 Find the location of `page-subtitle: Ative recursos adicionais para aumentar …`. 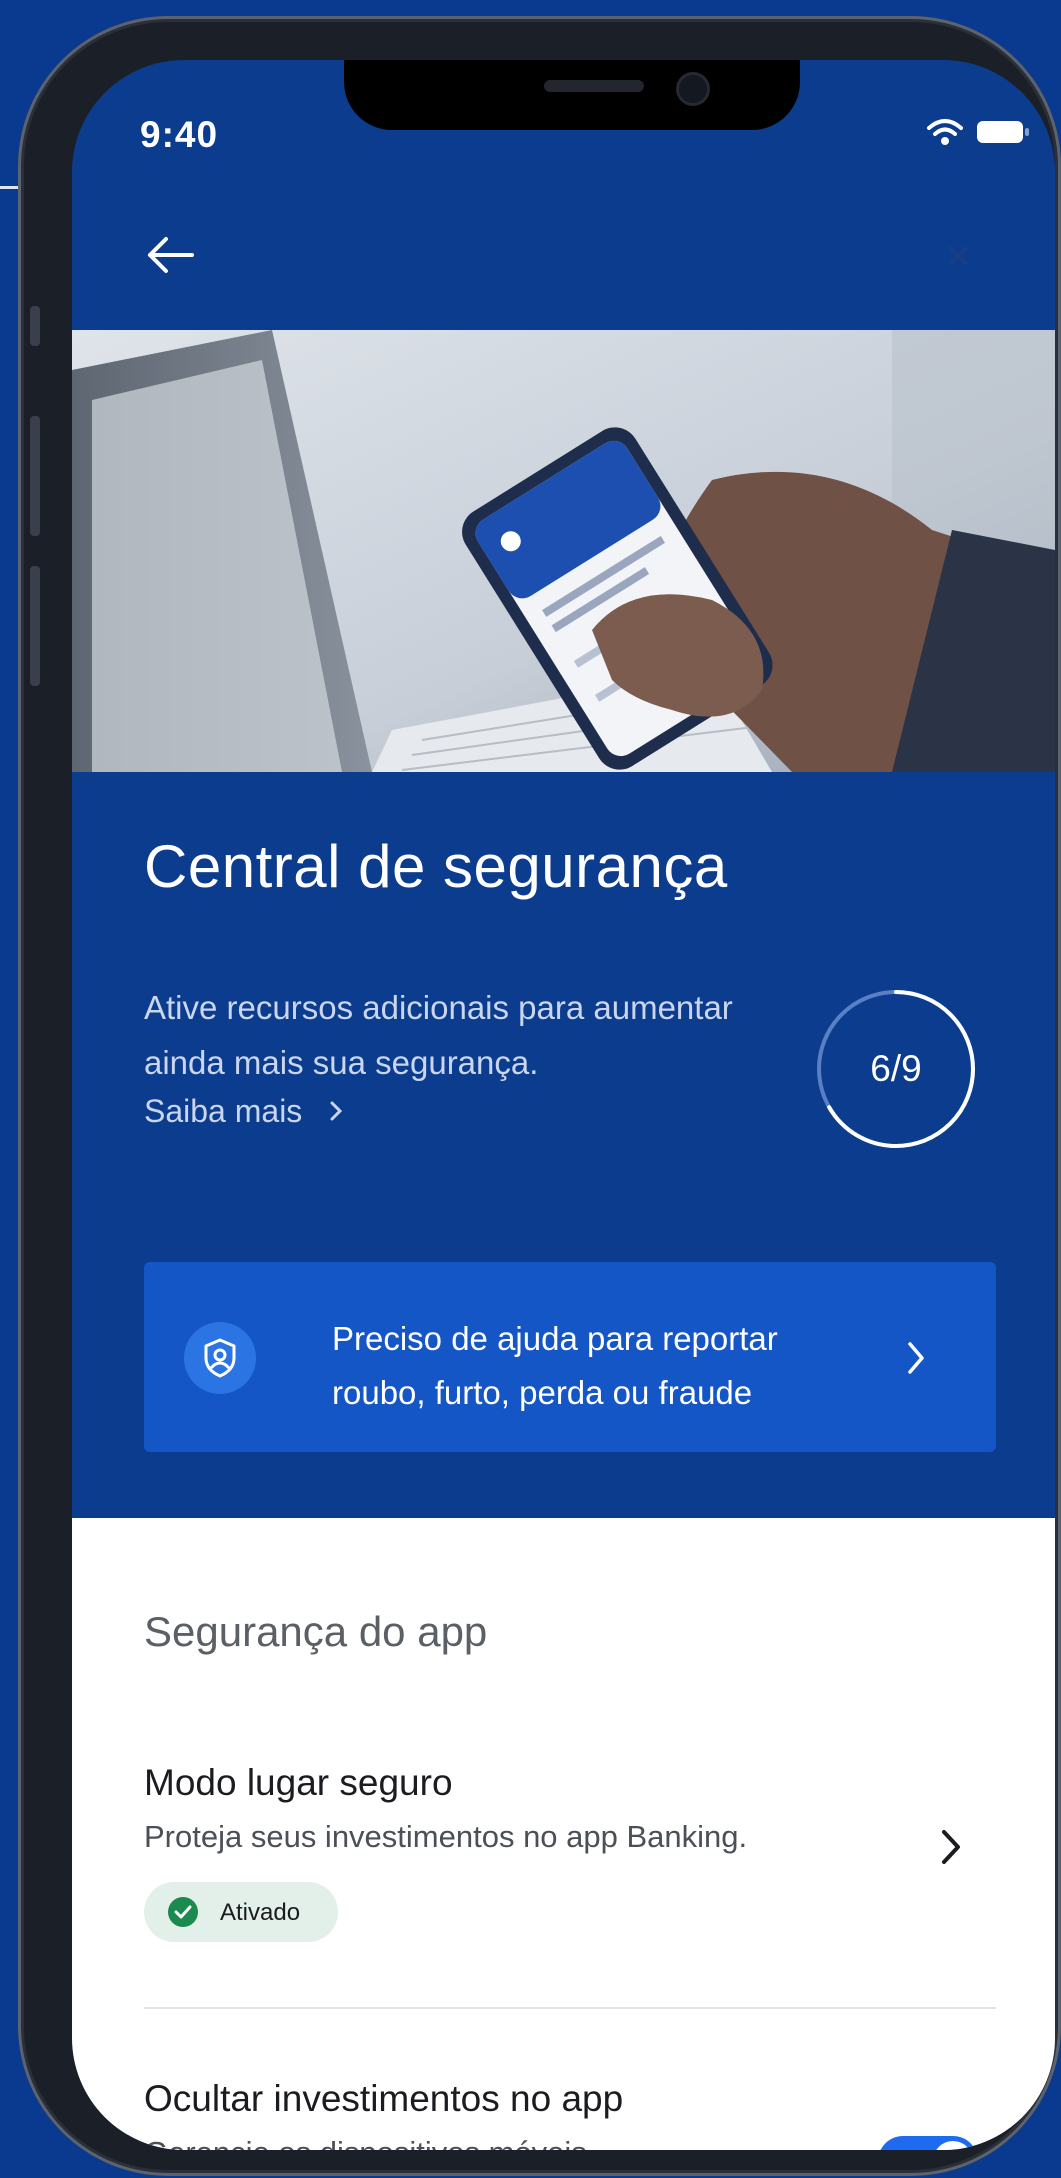

page-subtitle: Ative recursos adicionais para aumentar … is located at coordinates (438, 1035).